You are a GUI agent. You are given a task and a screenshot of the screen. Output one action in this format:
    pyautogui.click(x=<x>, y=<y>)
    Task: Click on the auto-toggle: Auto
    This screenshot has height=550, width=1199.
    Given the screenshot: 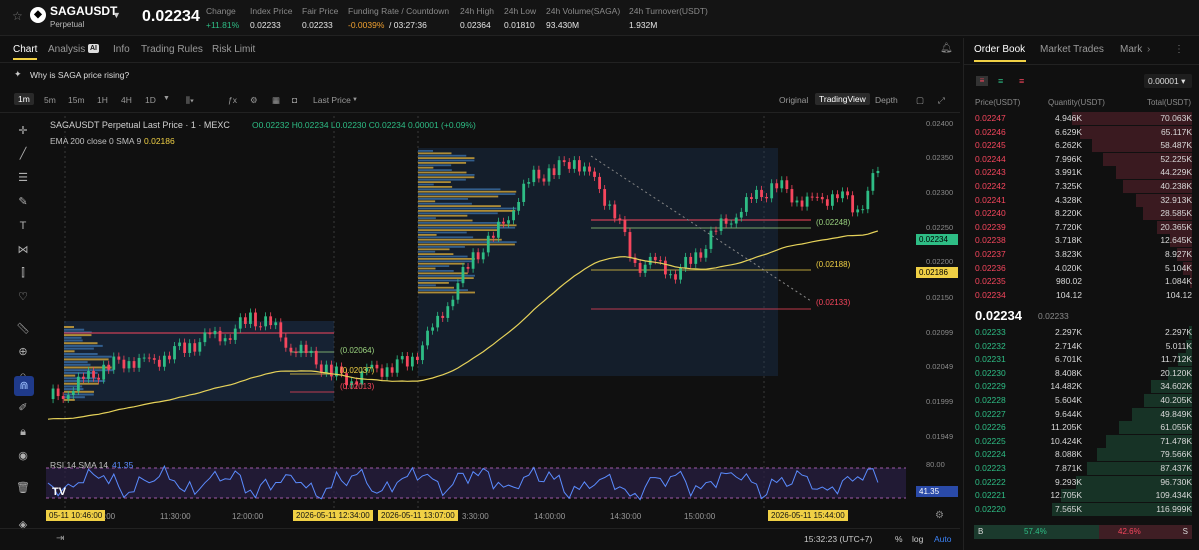 What is the action you would take?
    pyautogui.click(x=943, y=539)
    